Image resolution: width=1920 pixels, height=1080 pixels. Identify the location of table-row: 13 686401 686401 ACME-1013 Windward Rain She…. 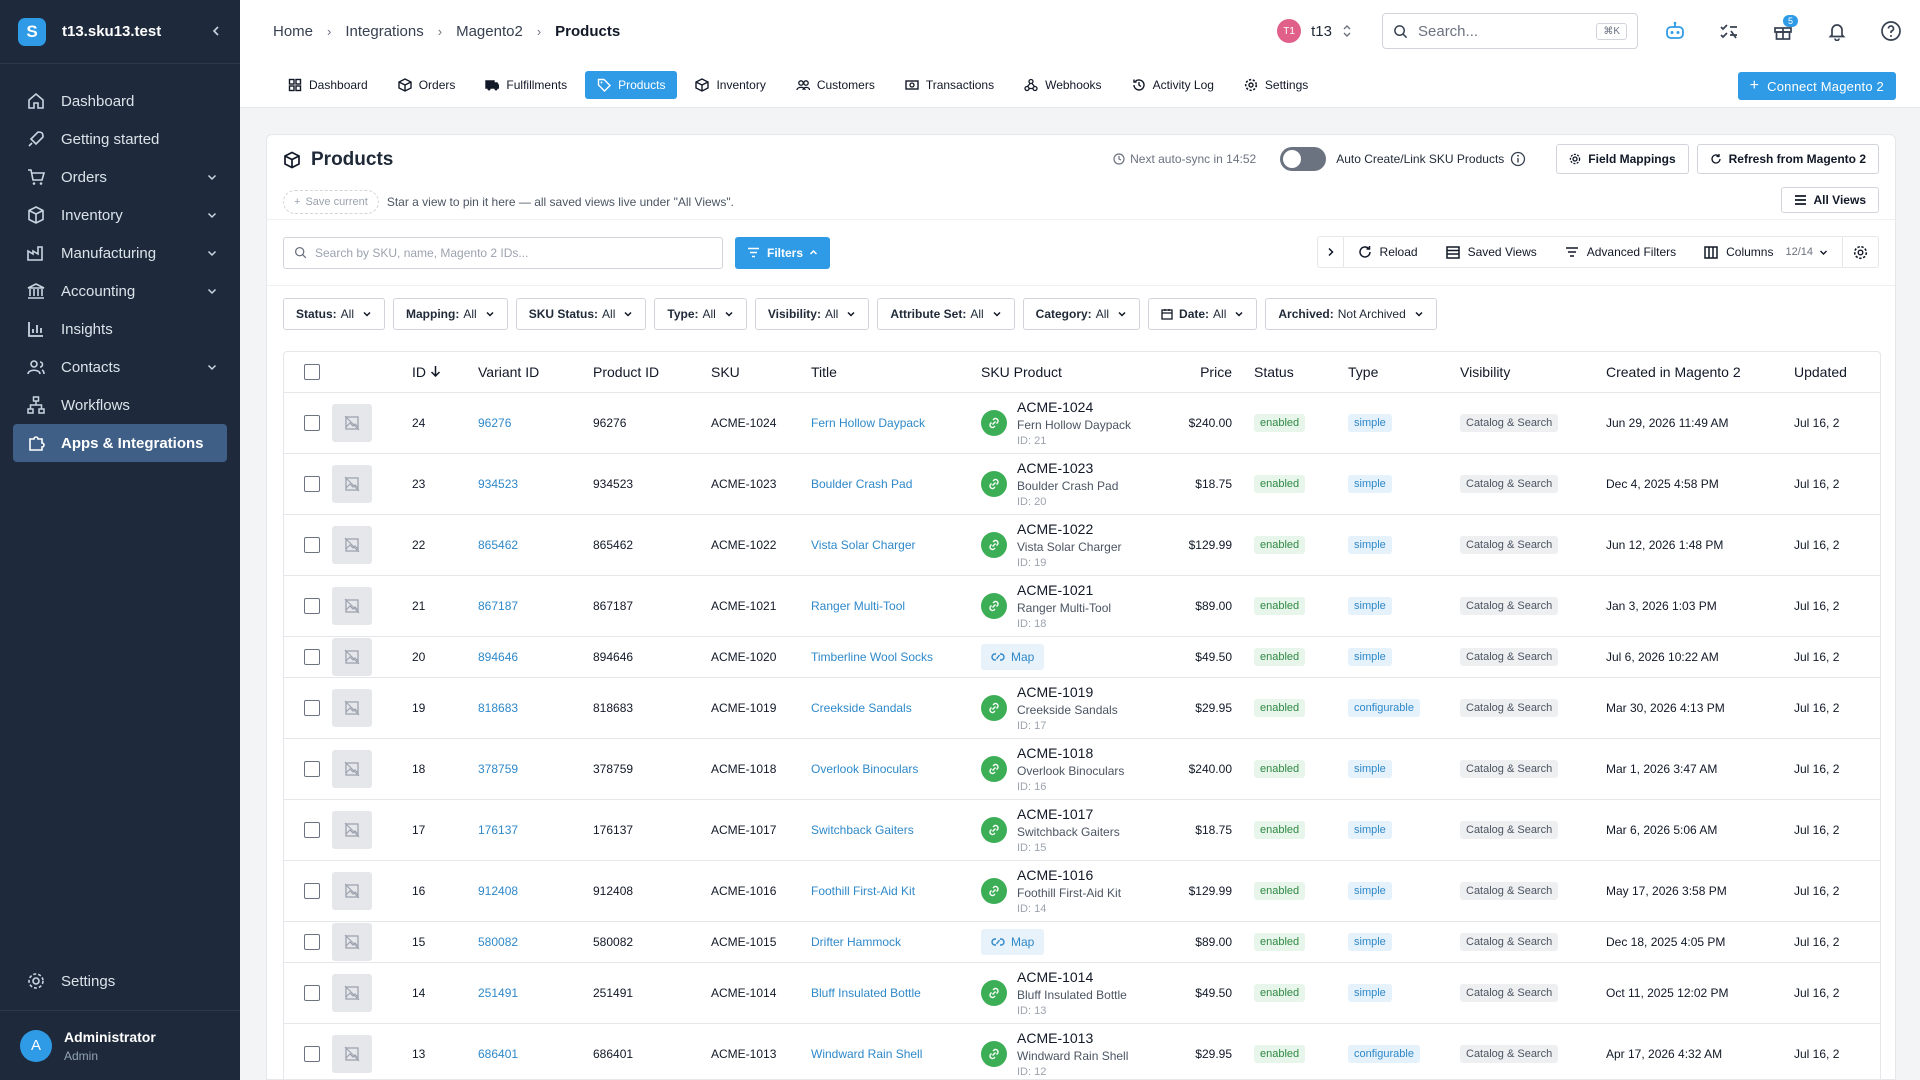
(1082, 1051).